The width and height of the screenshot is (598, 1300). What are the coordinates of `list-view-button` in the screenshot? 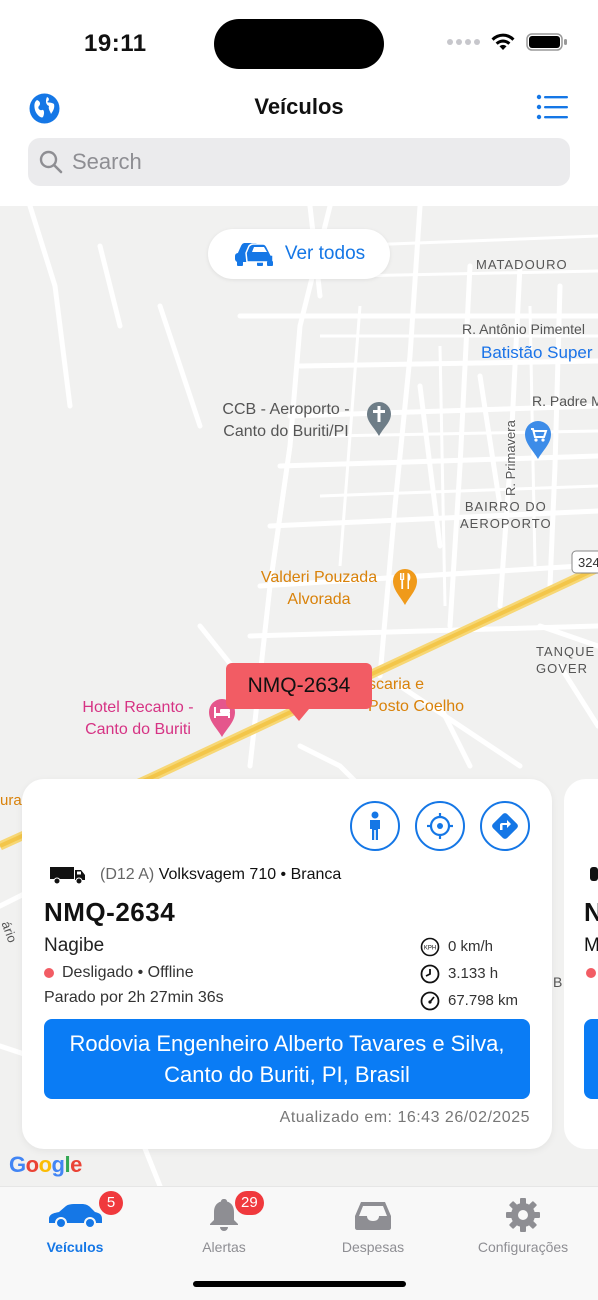 It's located at (552, 107).